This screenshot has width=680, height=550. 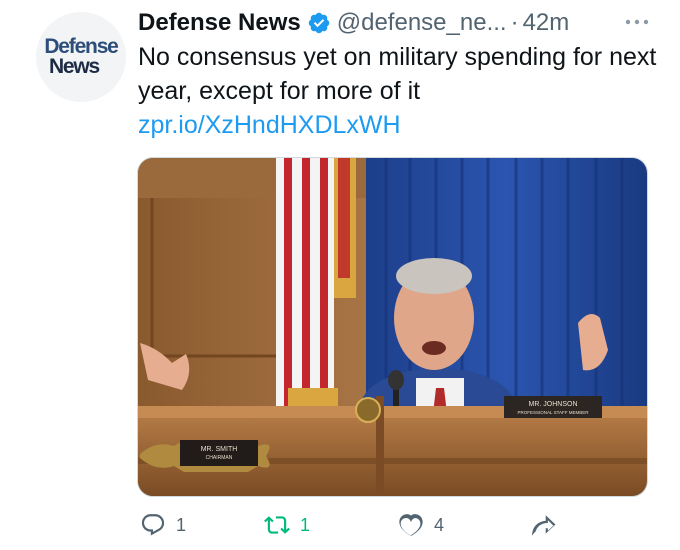 I want to click on like-count: 4, so click(x=439, y=524).